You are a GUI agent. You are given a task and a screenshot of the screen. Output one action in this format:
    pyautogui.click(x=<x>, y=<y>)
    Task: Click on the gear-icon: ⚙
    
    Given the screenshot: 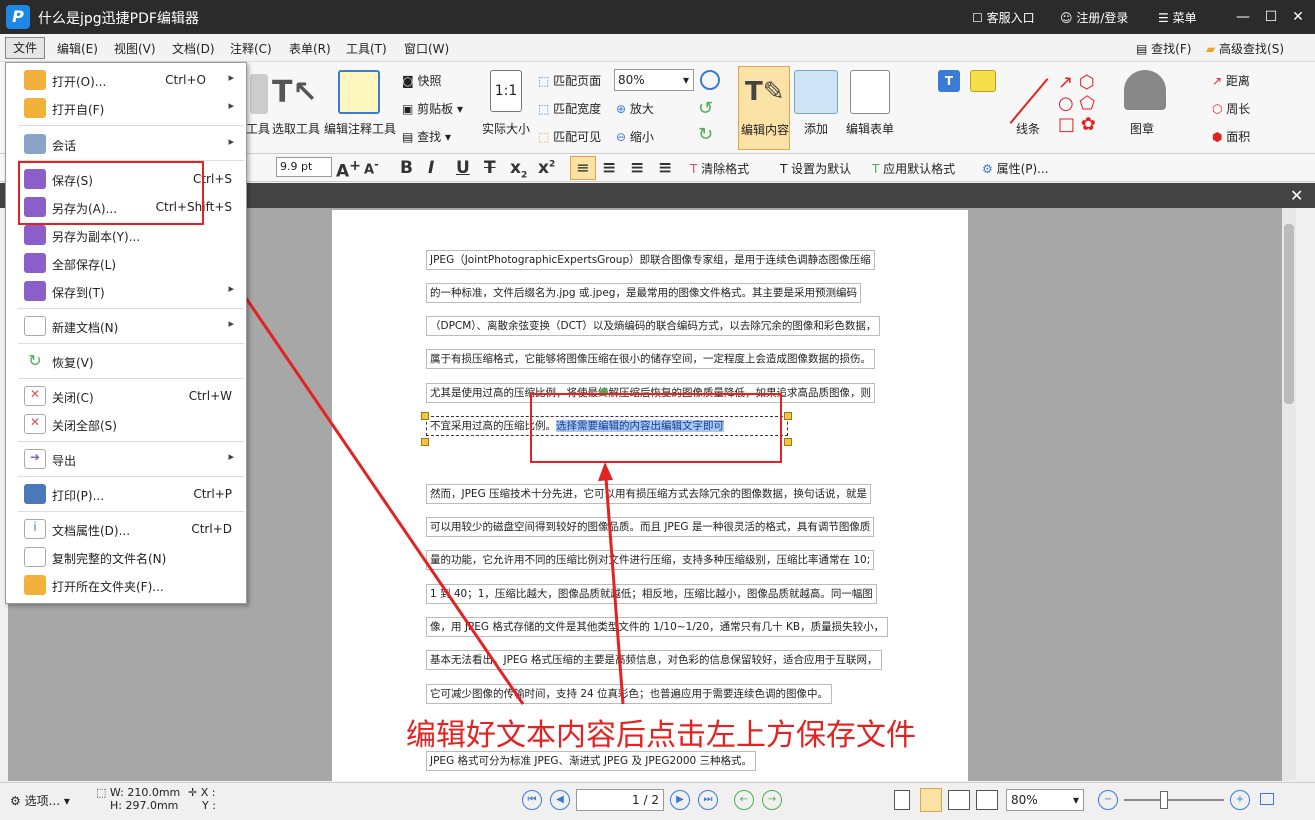 What is the action you would take?
    pyautogui.click(x=17, y=801)
    